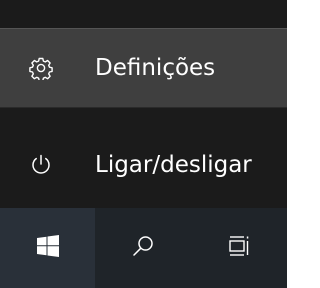 This screenshot has height=288, width=320. I want to click on task-view-icon, so click(239, 248).